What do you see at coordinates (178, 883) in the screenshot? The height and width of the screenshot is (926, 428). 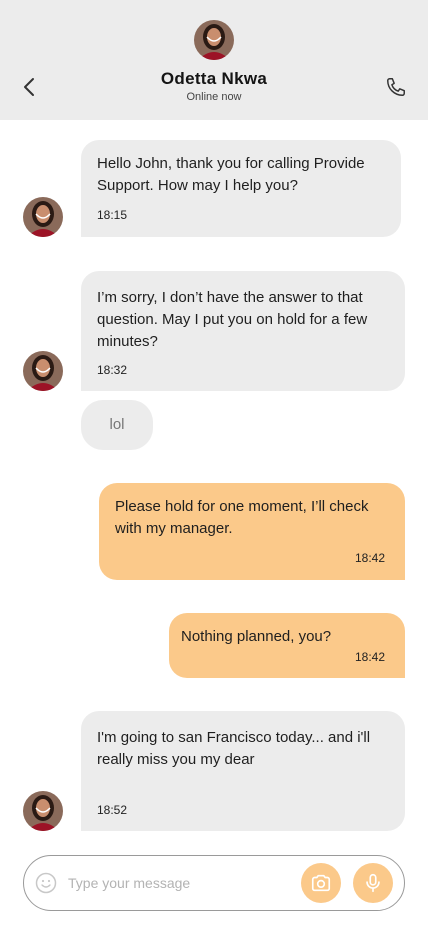 I see `message-input` at bounding box center [178, 883].